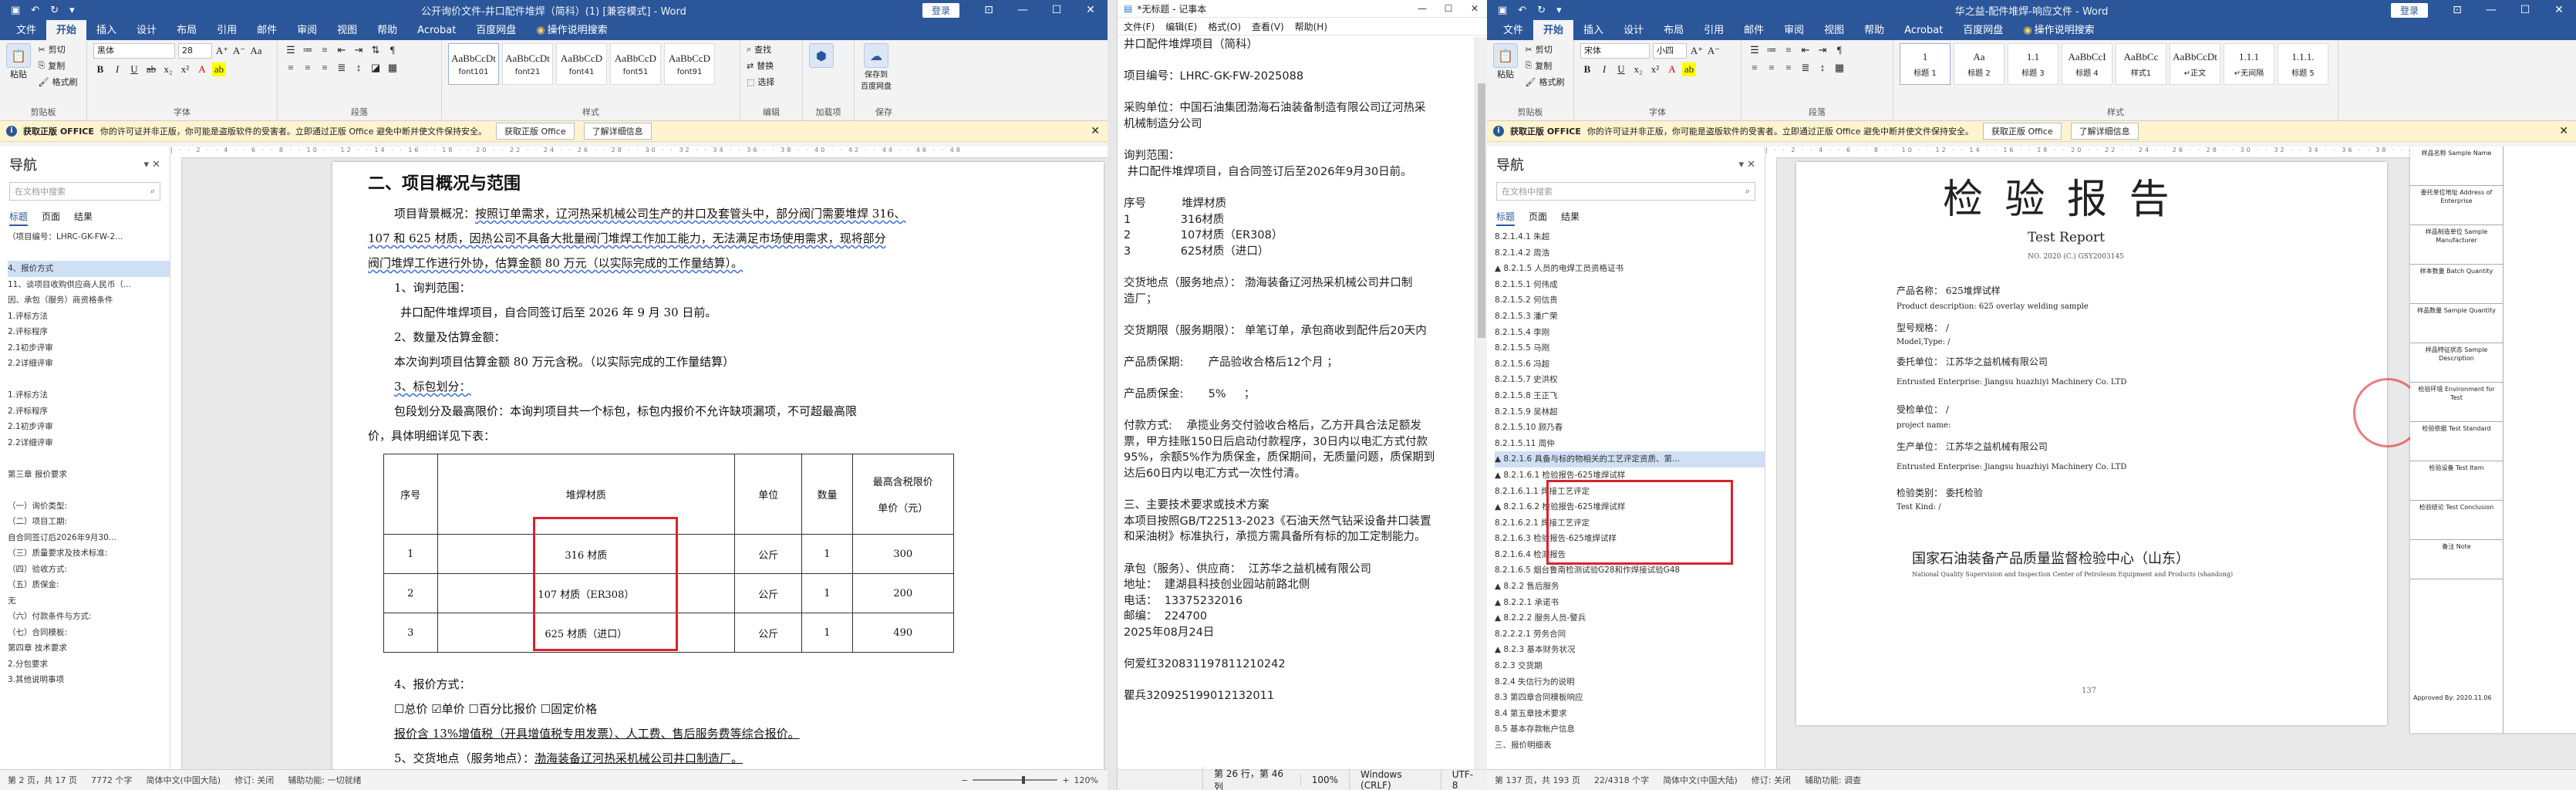 The height and width of the screenshot is (790, 2576). I want to click on nav-item: 8.2.1.5.9 吴林超, so click(1630, 412).